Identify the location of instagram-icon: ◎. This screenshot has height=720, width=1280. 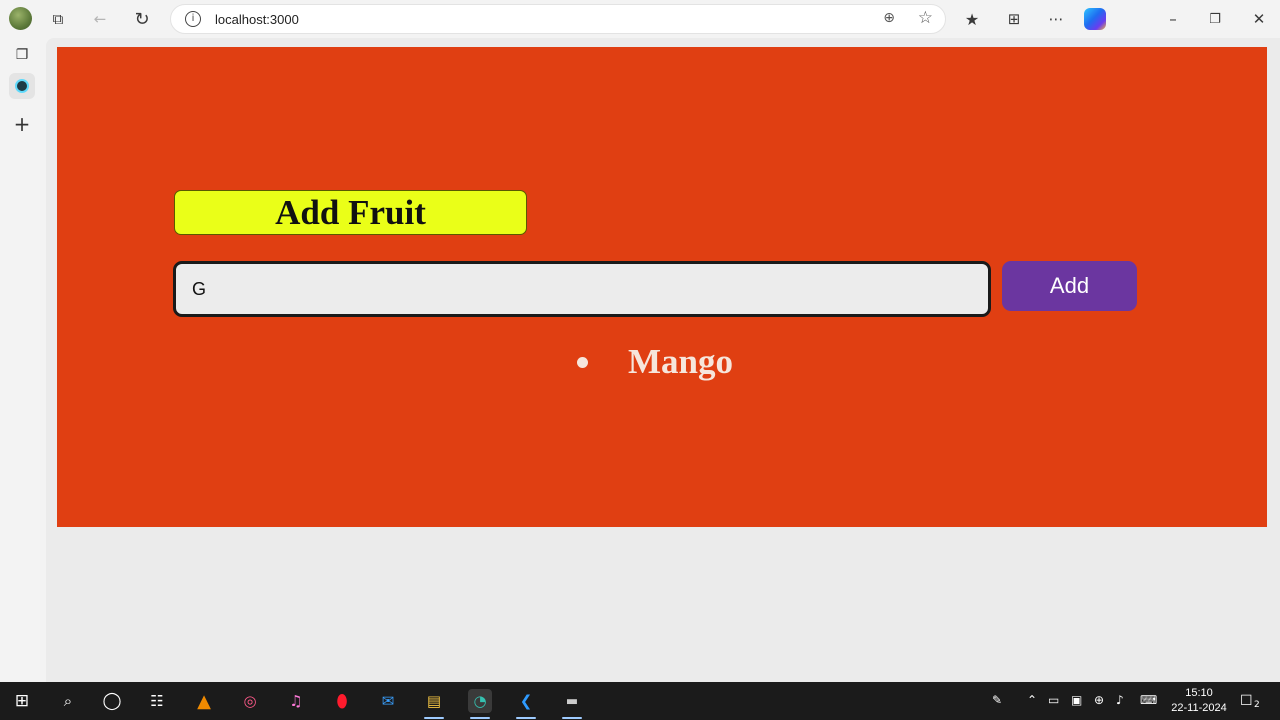
(250, 701).